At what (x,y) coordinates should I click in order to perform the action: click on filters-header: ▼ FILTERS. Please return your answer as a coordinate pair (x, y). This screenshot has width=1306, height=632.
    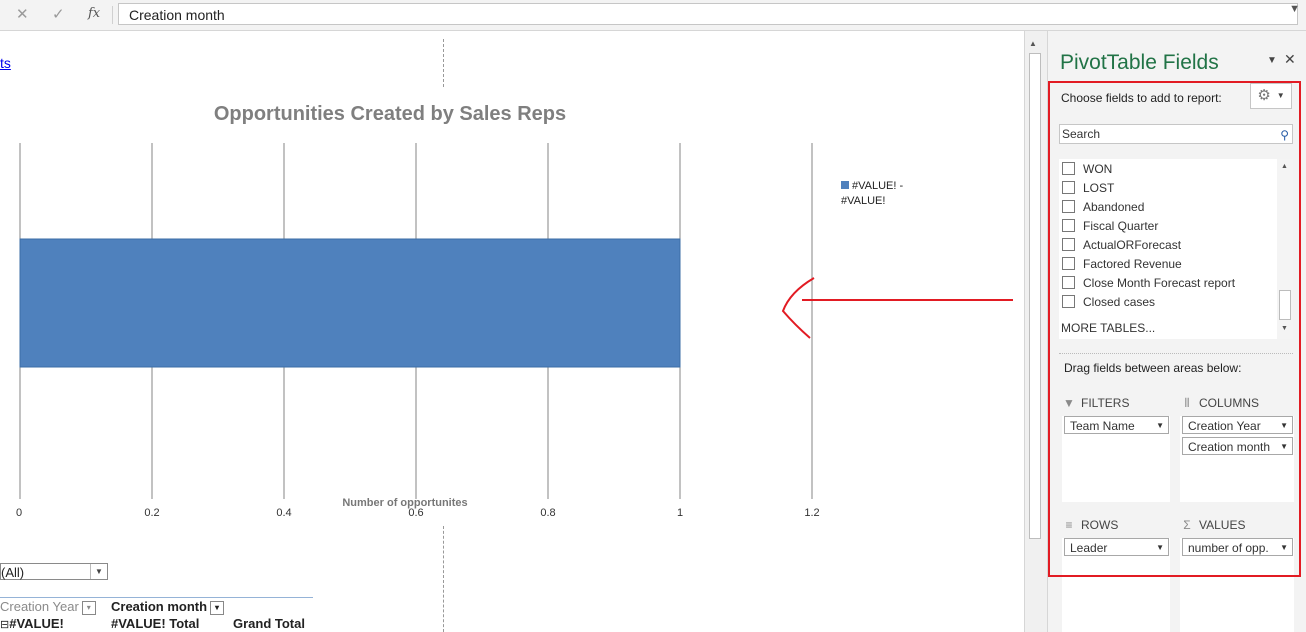
    Looking at the image, I should click on (1117, 403).